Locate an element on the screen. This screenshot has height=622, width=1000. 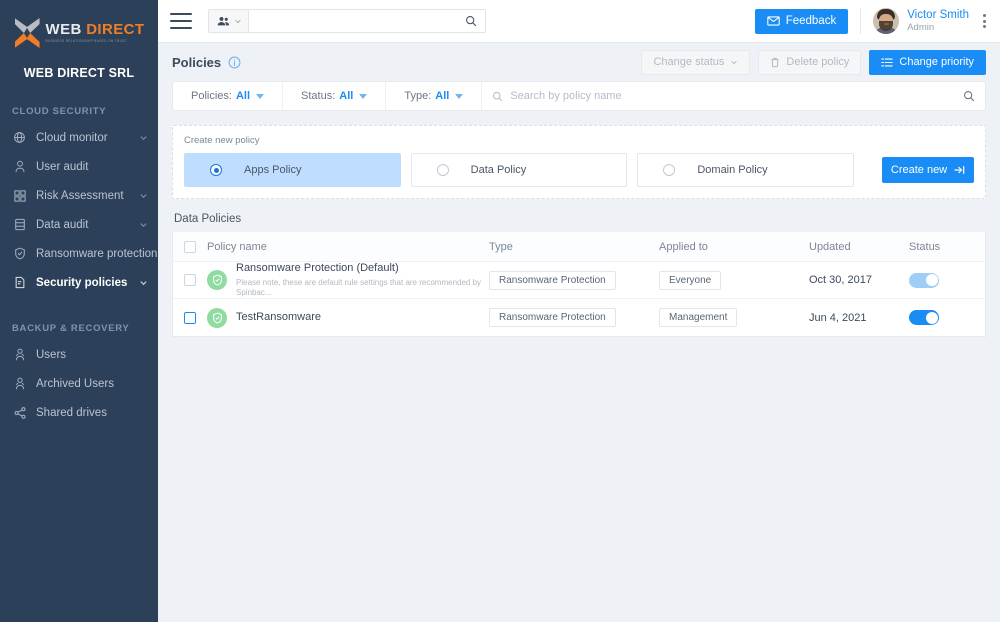
policy-search-input is located at coordinates (733, 96).